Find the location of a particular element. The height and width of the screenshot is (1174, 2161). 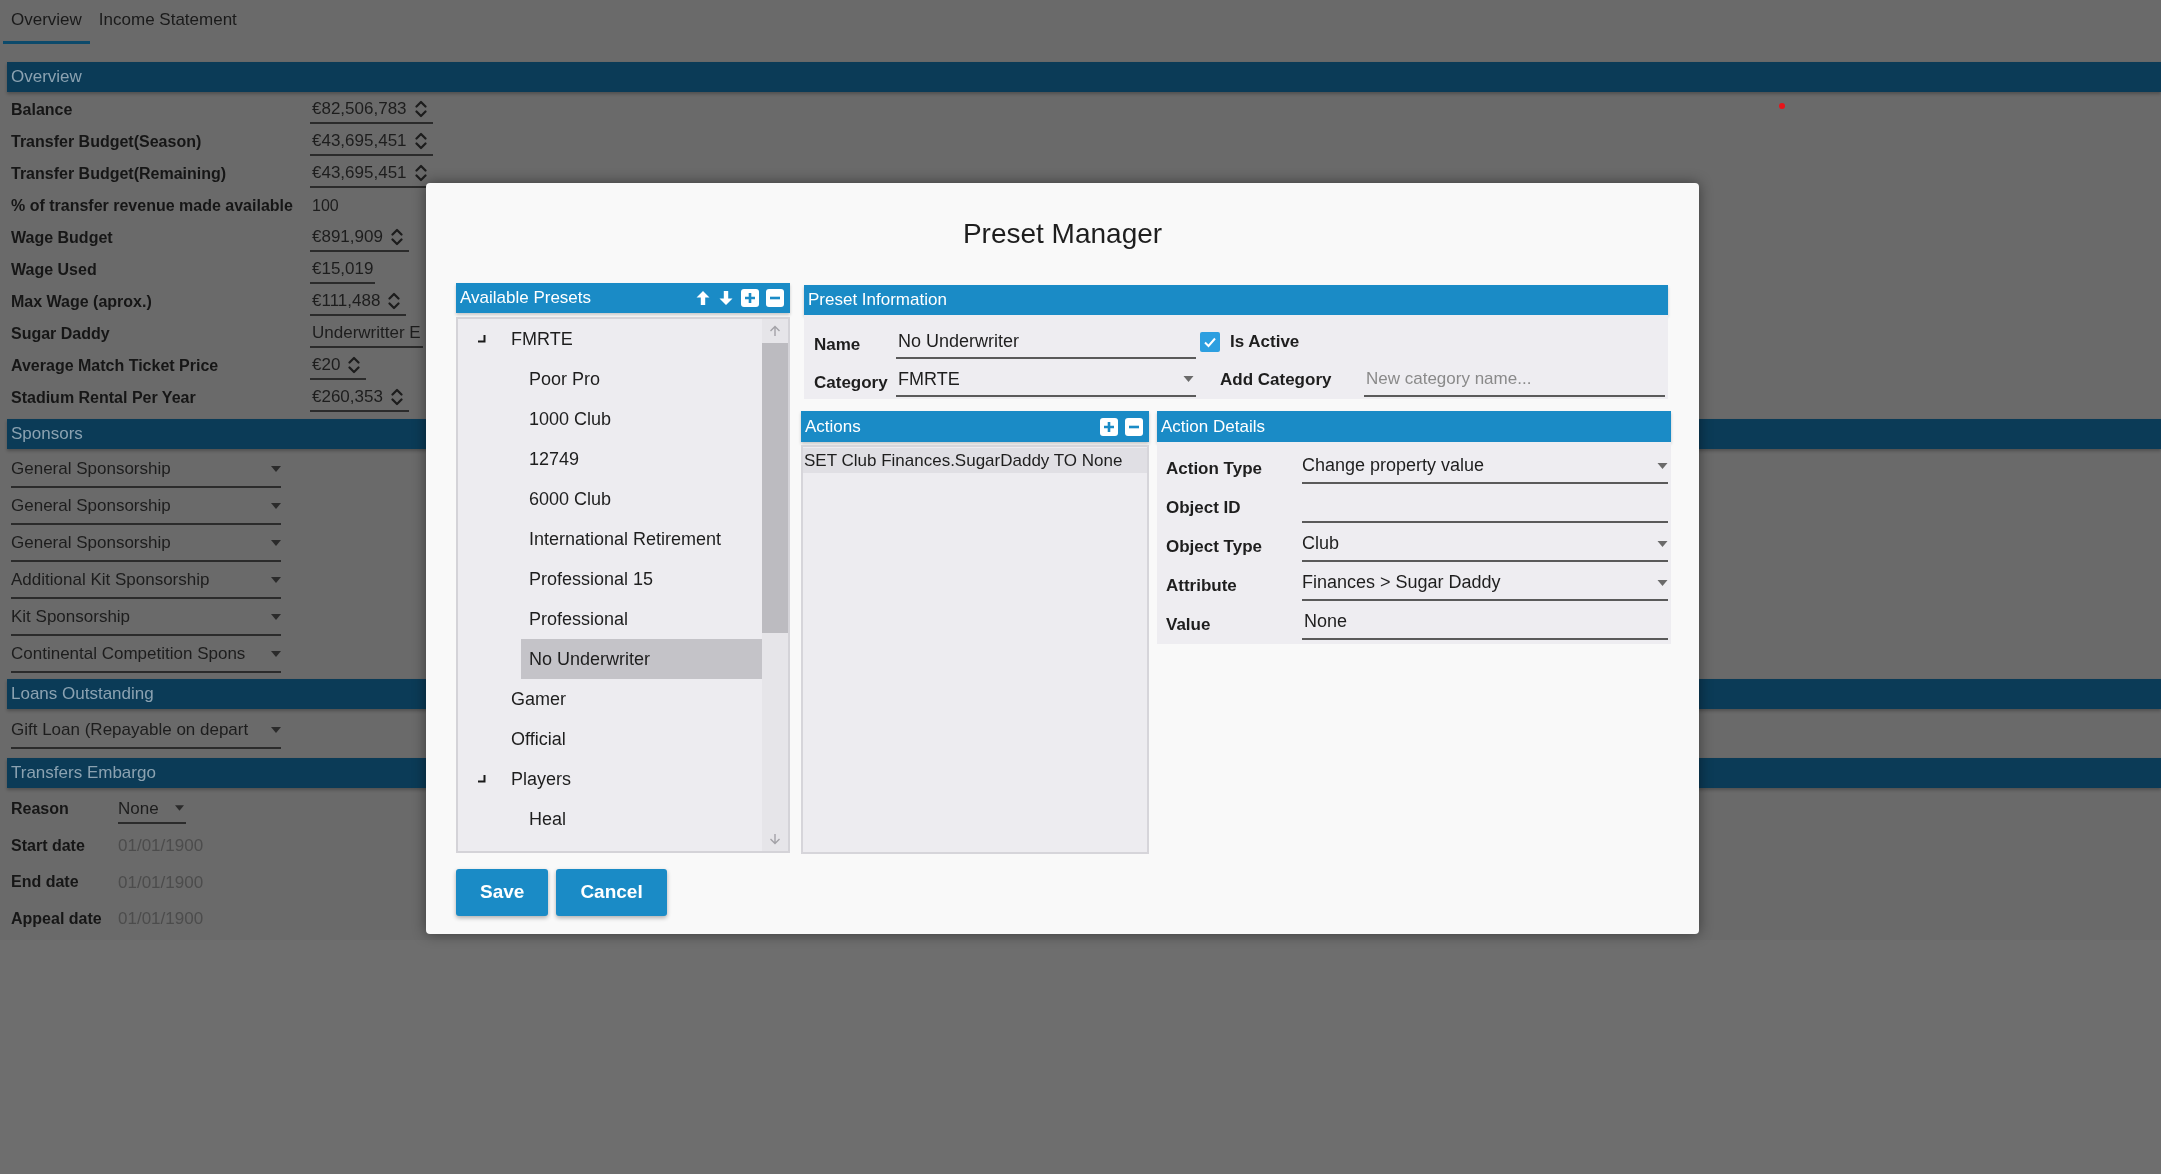

text-field: None is located at coordinates (1485, 622).